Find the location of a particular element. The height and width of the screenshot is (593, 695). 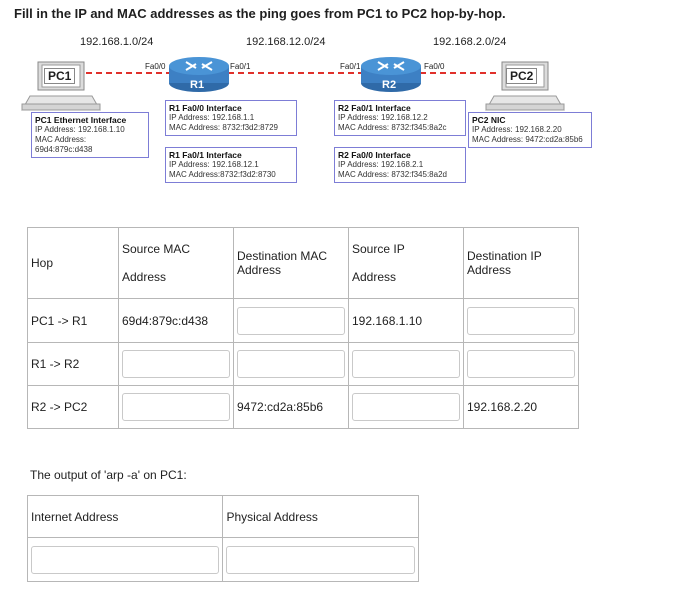

header-destination-ip-line2: Address is located at coordinates (489, 270).